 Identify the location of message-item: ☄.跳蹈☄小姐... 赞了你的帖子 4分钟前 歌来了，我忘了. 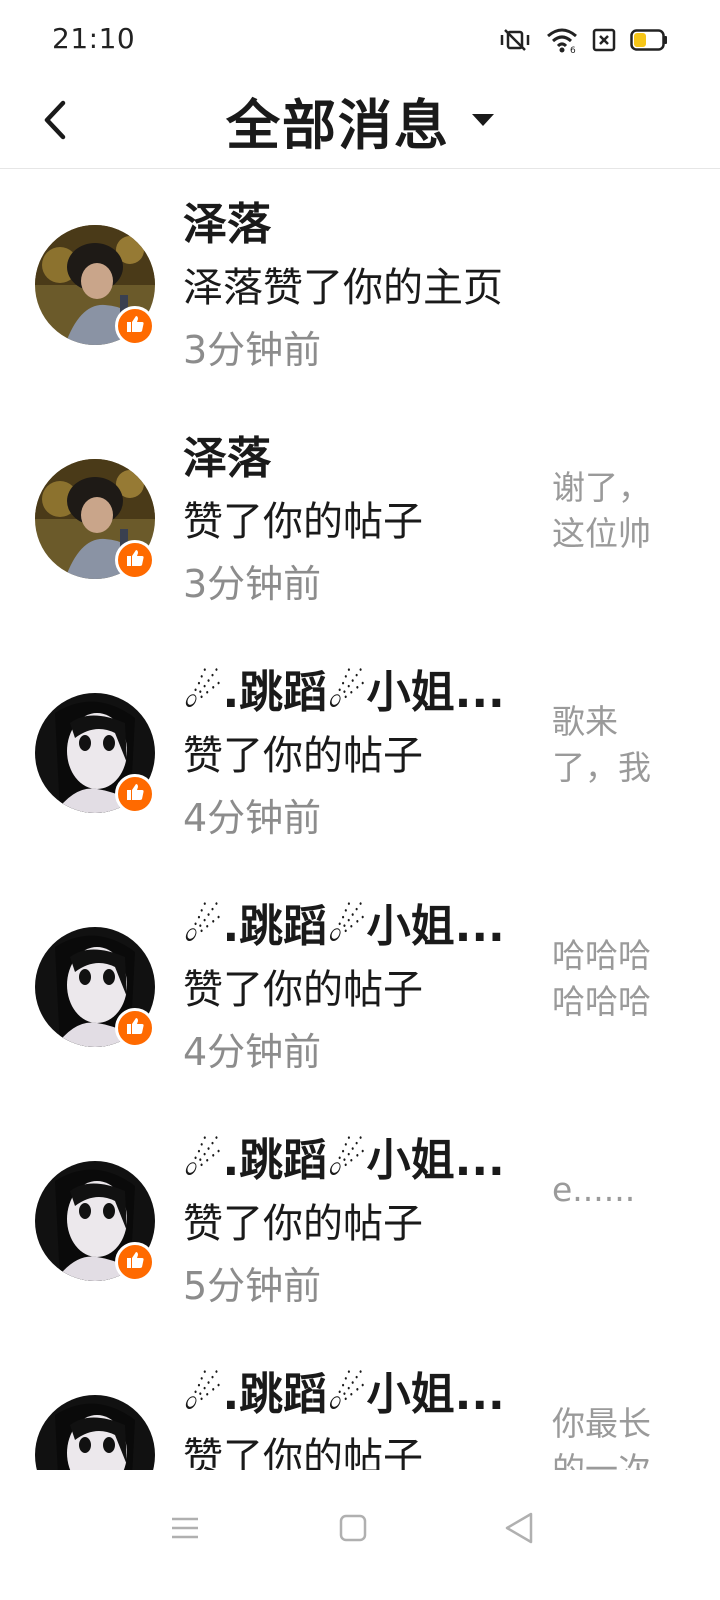
(360, 754).